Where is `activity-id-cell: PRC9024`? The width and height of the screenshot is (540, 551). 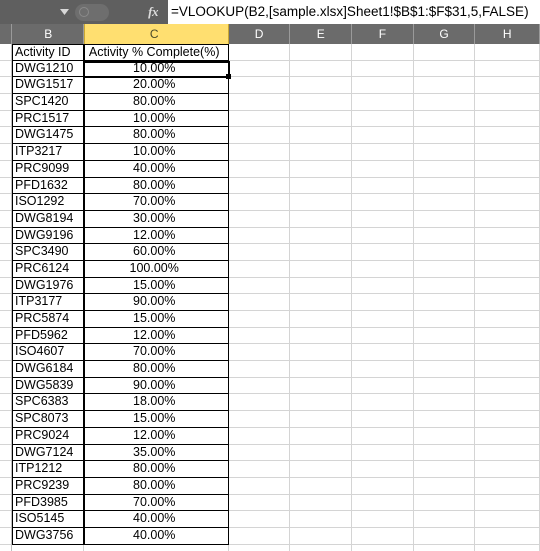
activity-id-cell: PRC9024 is located at coordinates (48, 436).